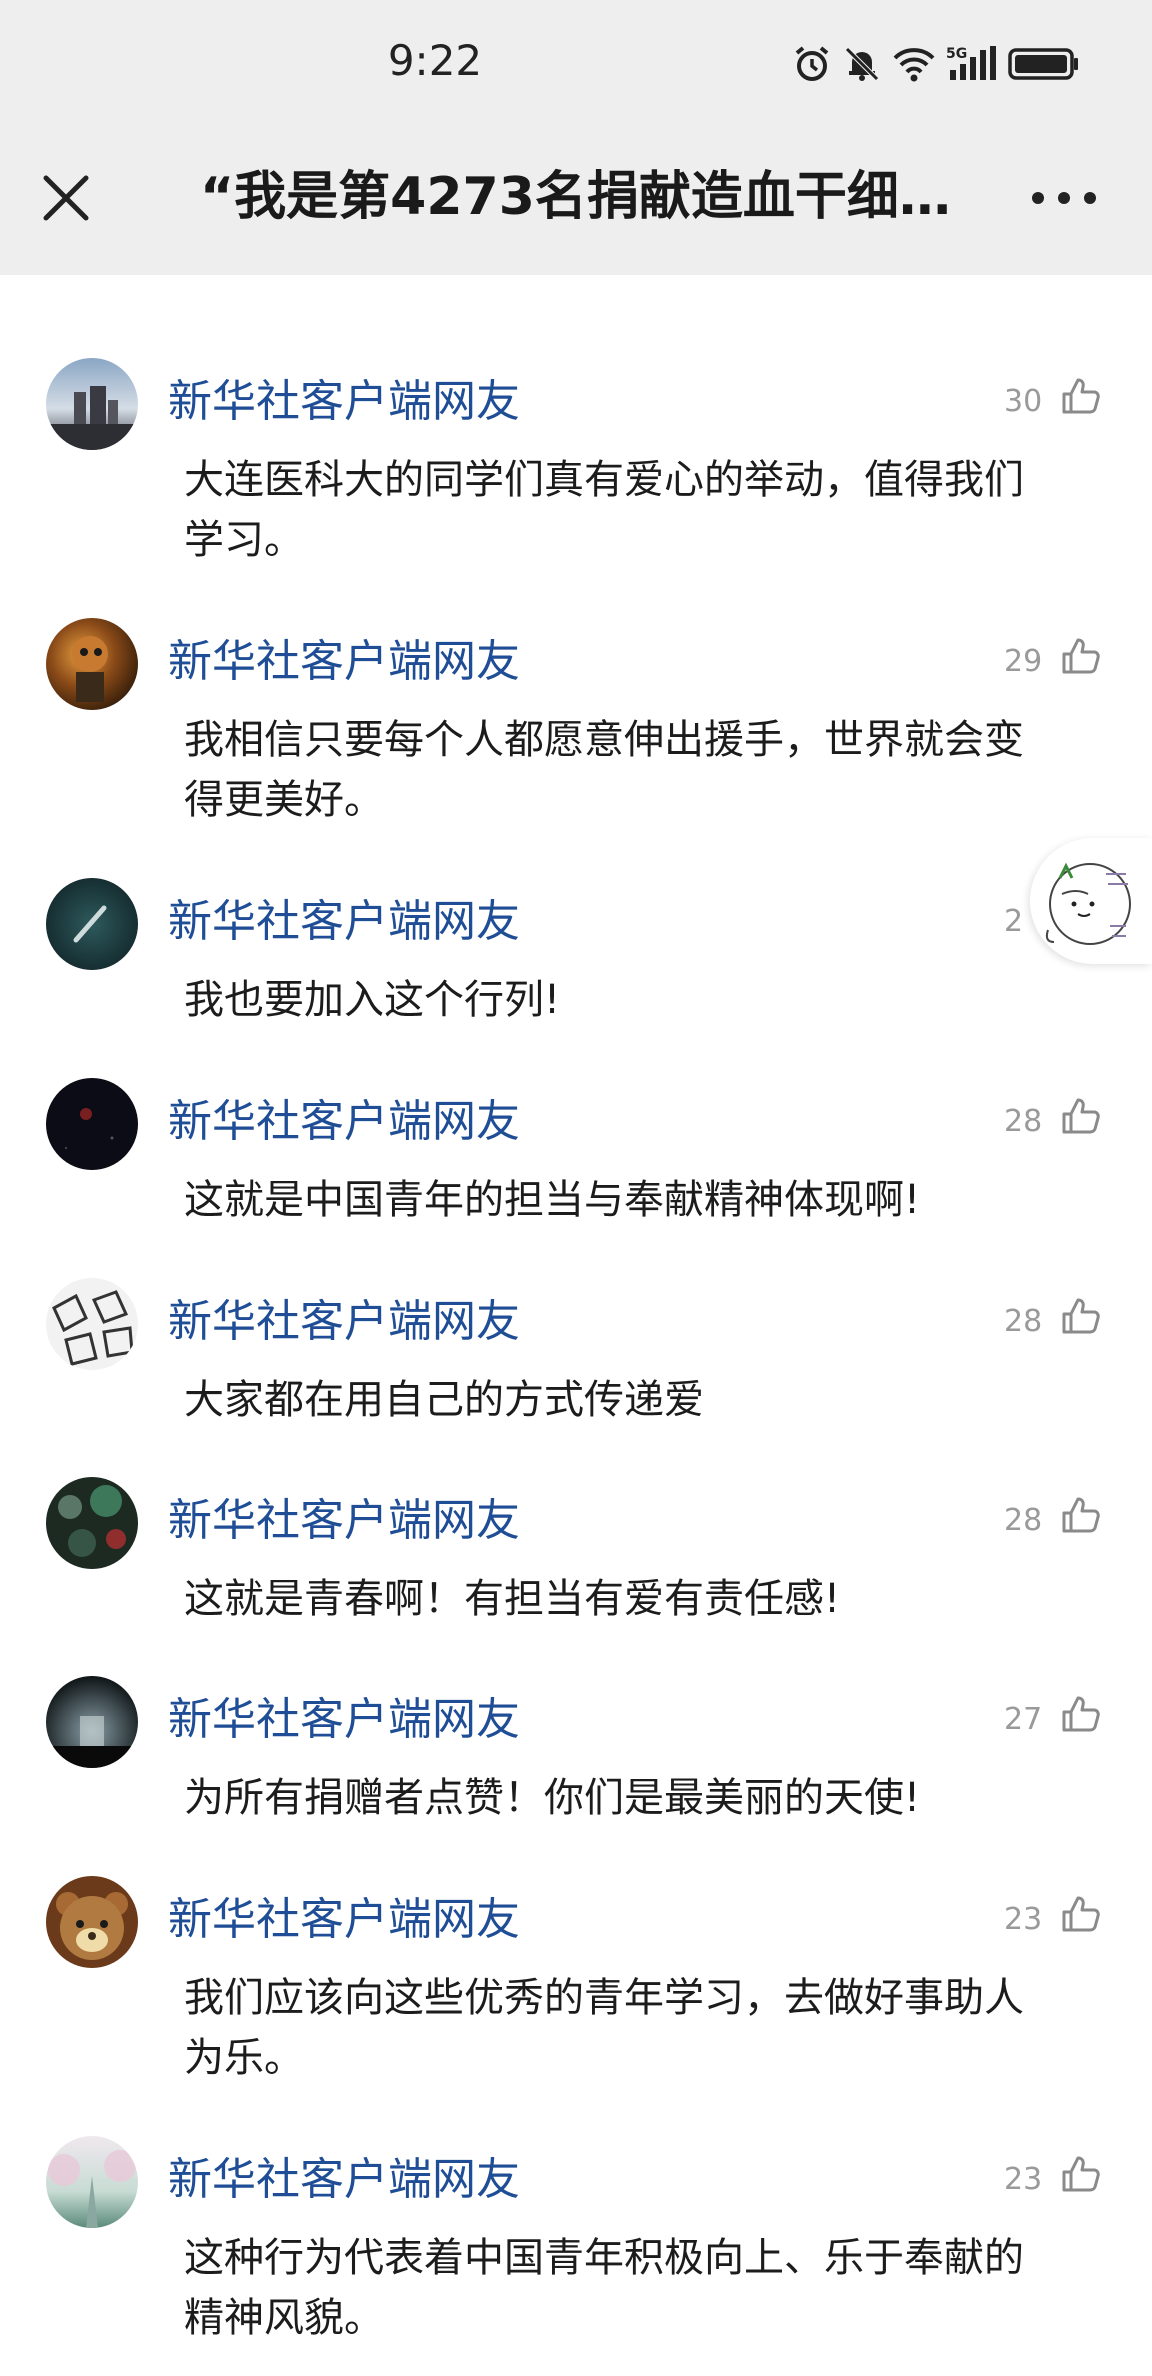  Describe the element at coordinates (552, 1200) in the screenshot. I see `comment-text: 这就是中国青年的担当与奉献精神体现啊!` at that location.